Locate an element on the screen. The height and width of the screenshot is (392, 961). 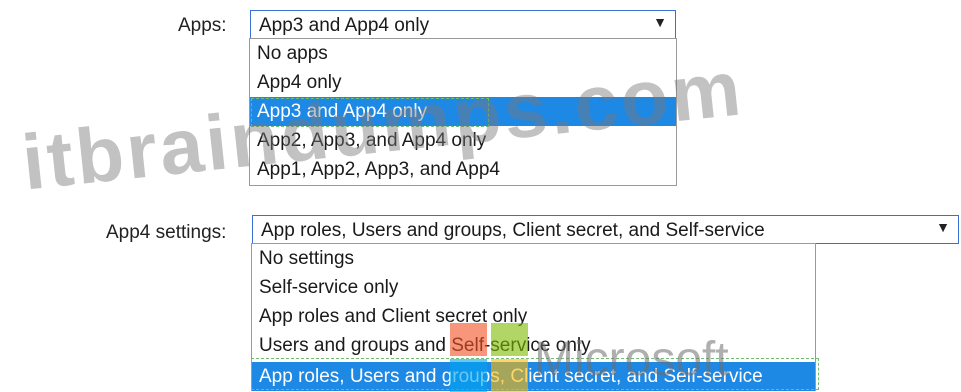
app4-option-no-settings: No settings is located at coordinates (533, 258).